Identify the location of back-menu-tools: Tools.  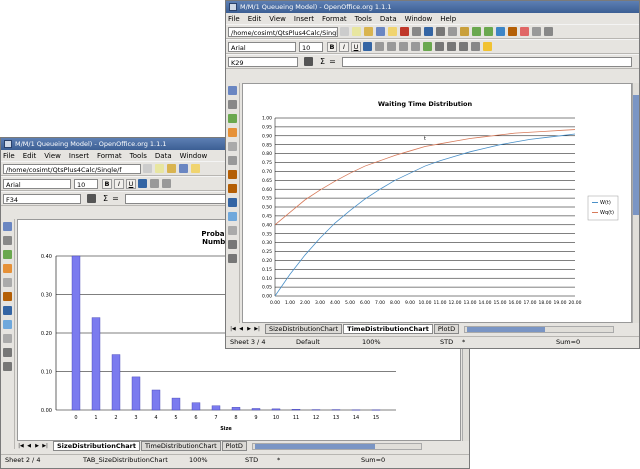
(138, 156).